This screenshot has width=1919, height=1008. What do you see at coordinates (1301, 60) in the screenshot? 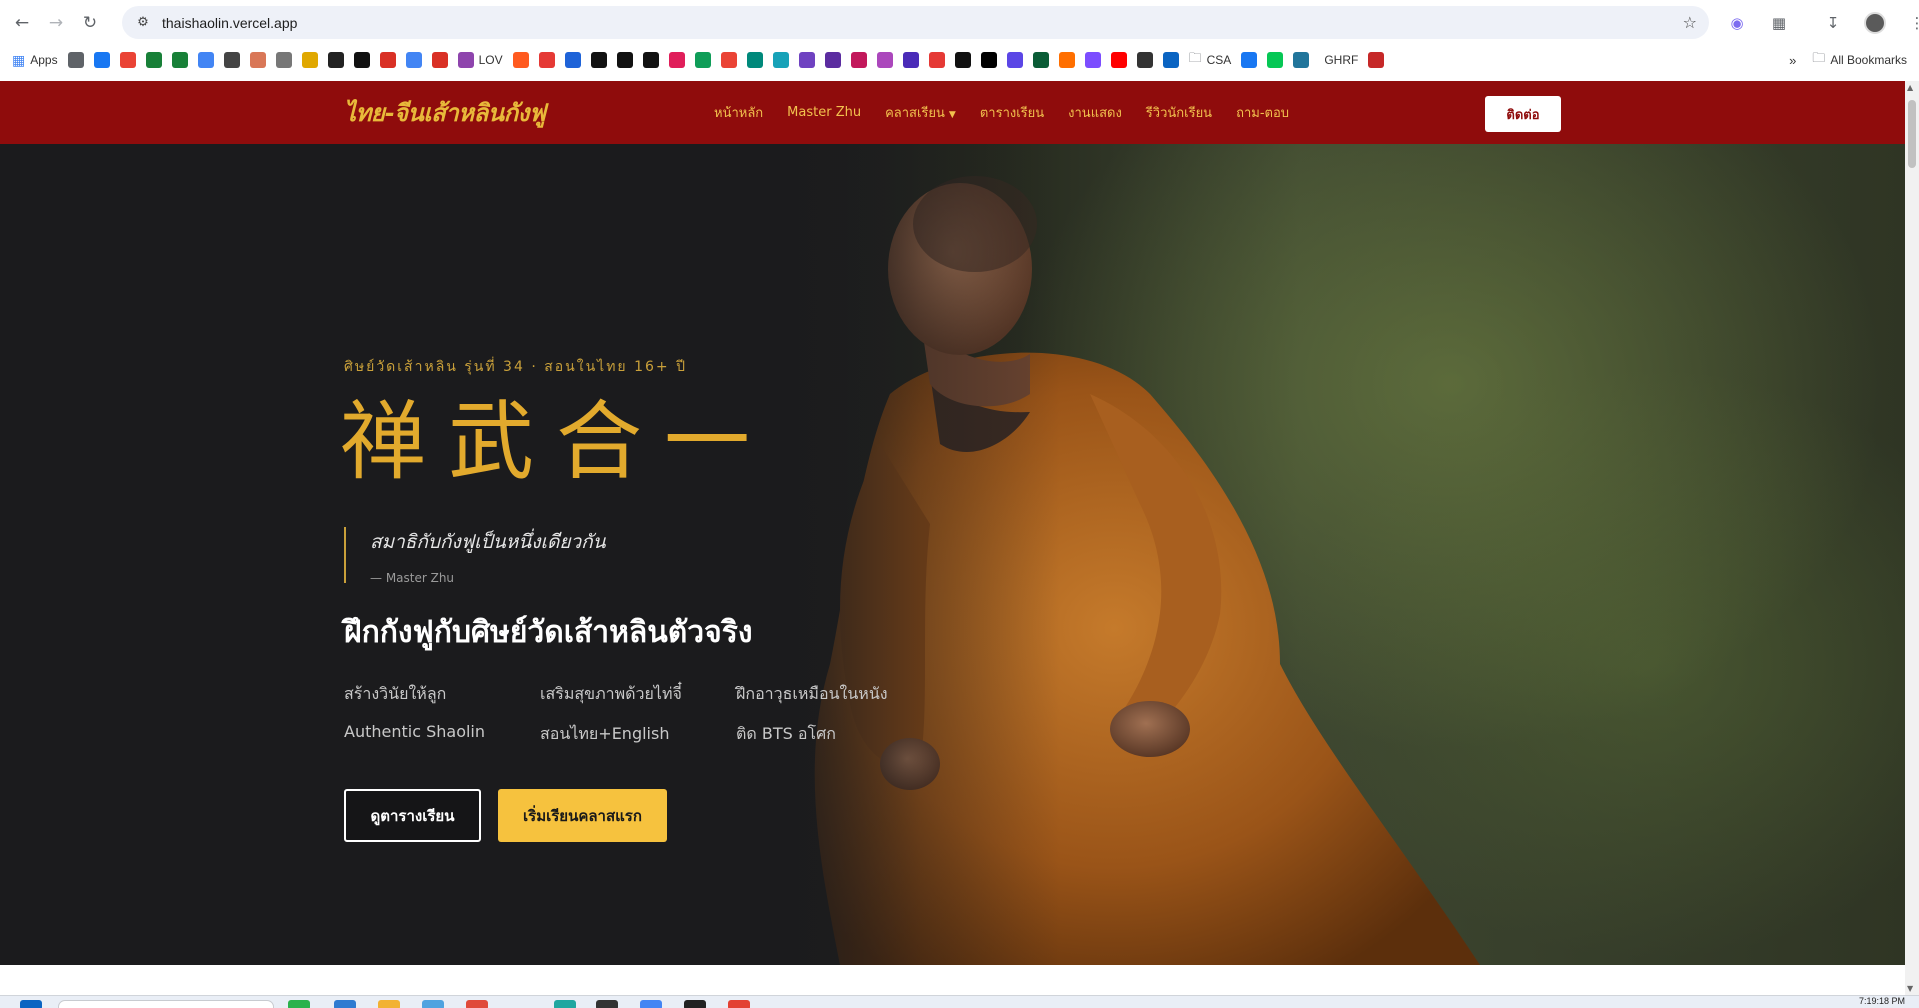
I see `bookmark-wordpress` at bounding box center [1301, 60].